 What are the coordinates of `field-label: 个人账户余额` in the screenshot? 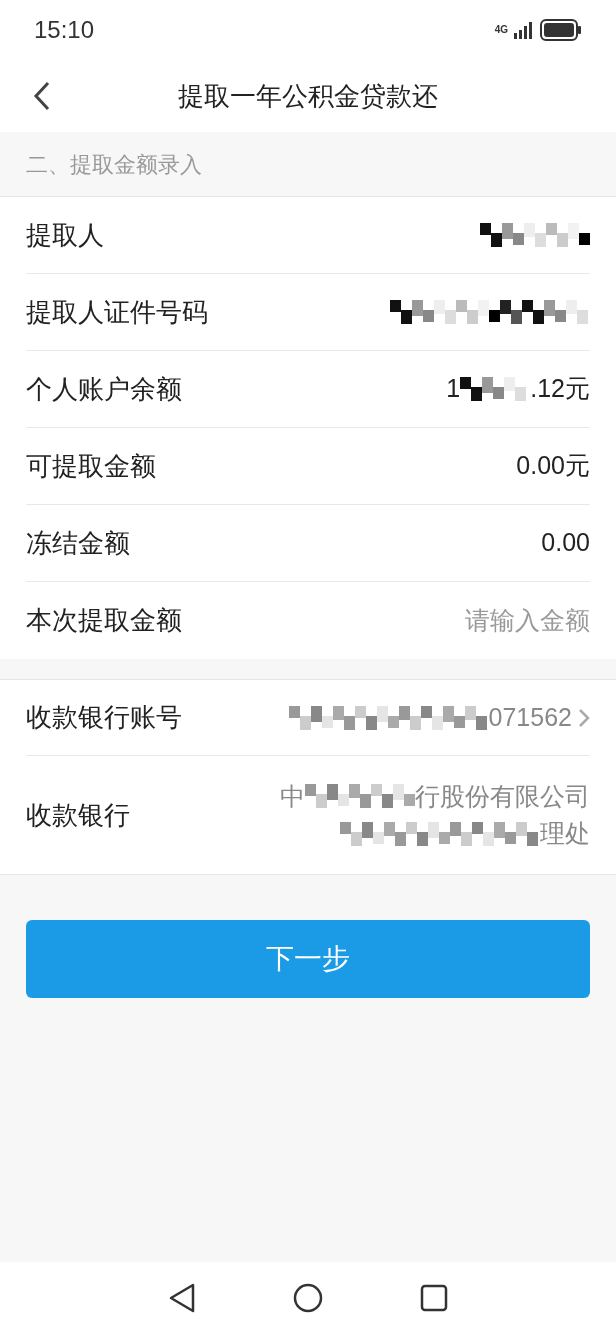 It's located at (104, 389).